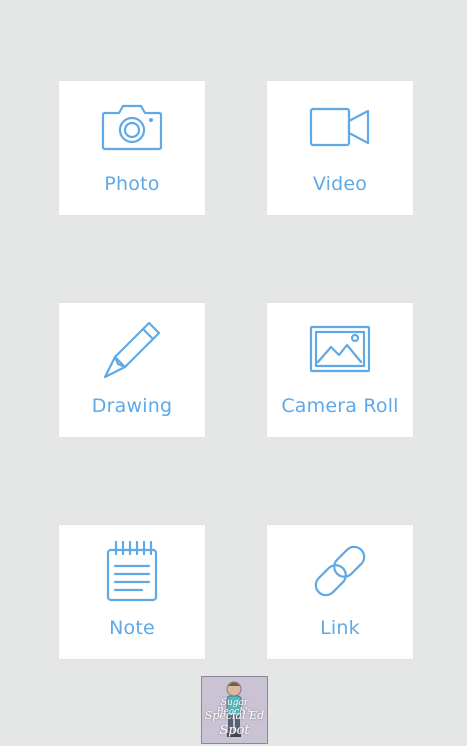  I want to click on video-tile: Video, so click(340, 148).